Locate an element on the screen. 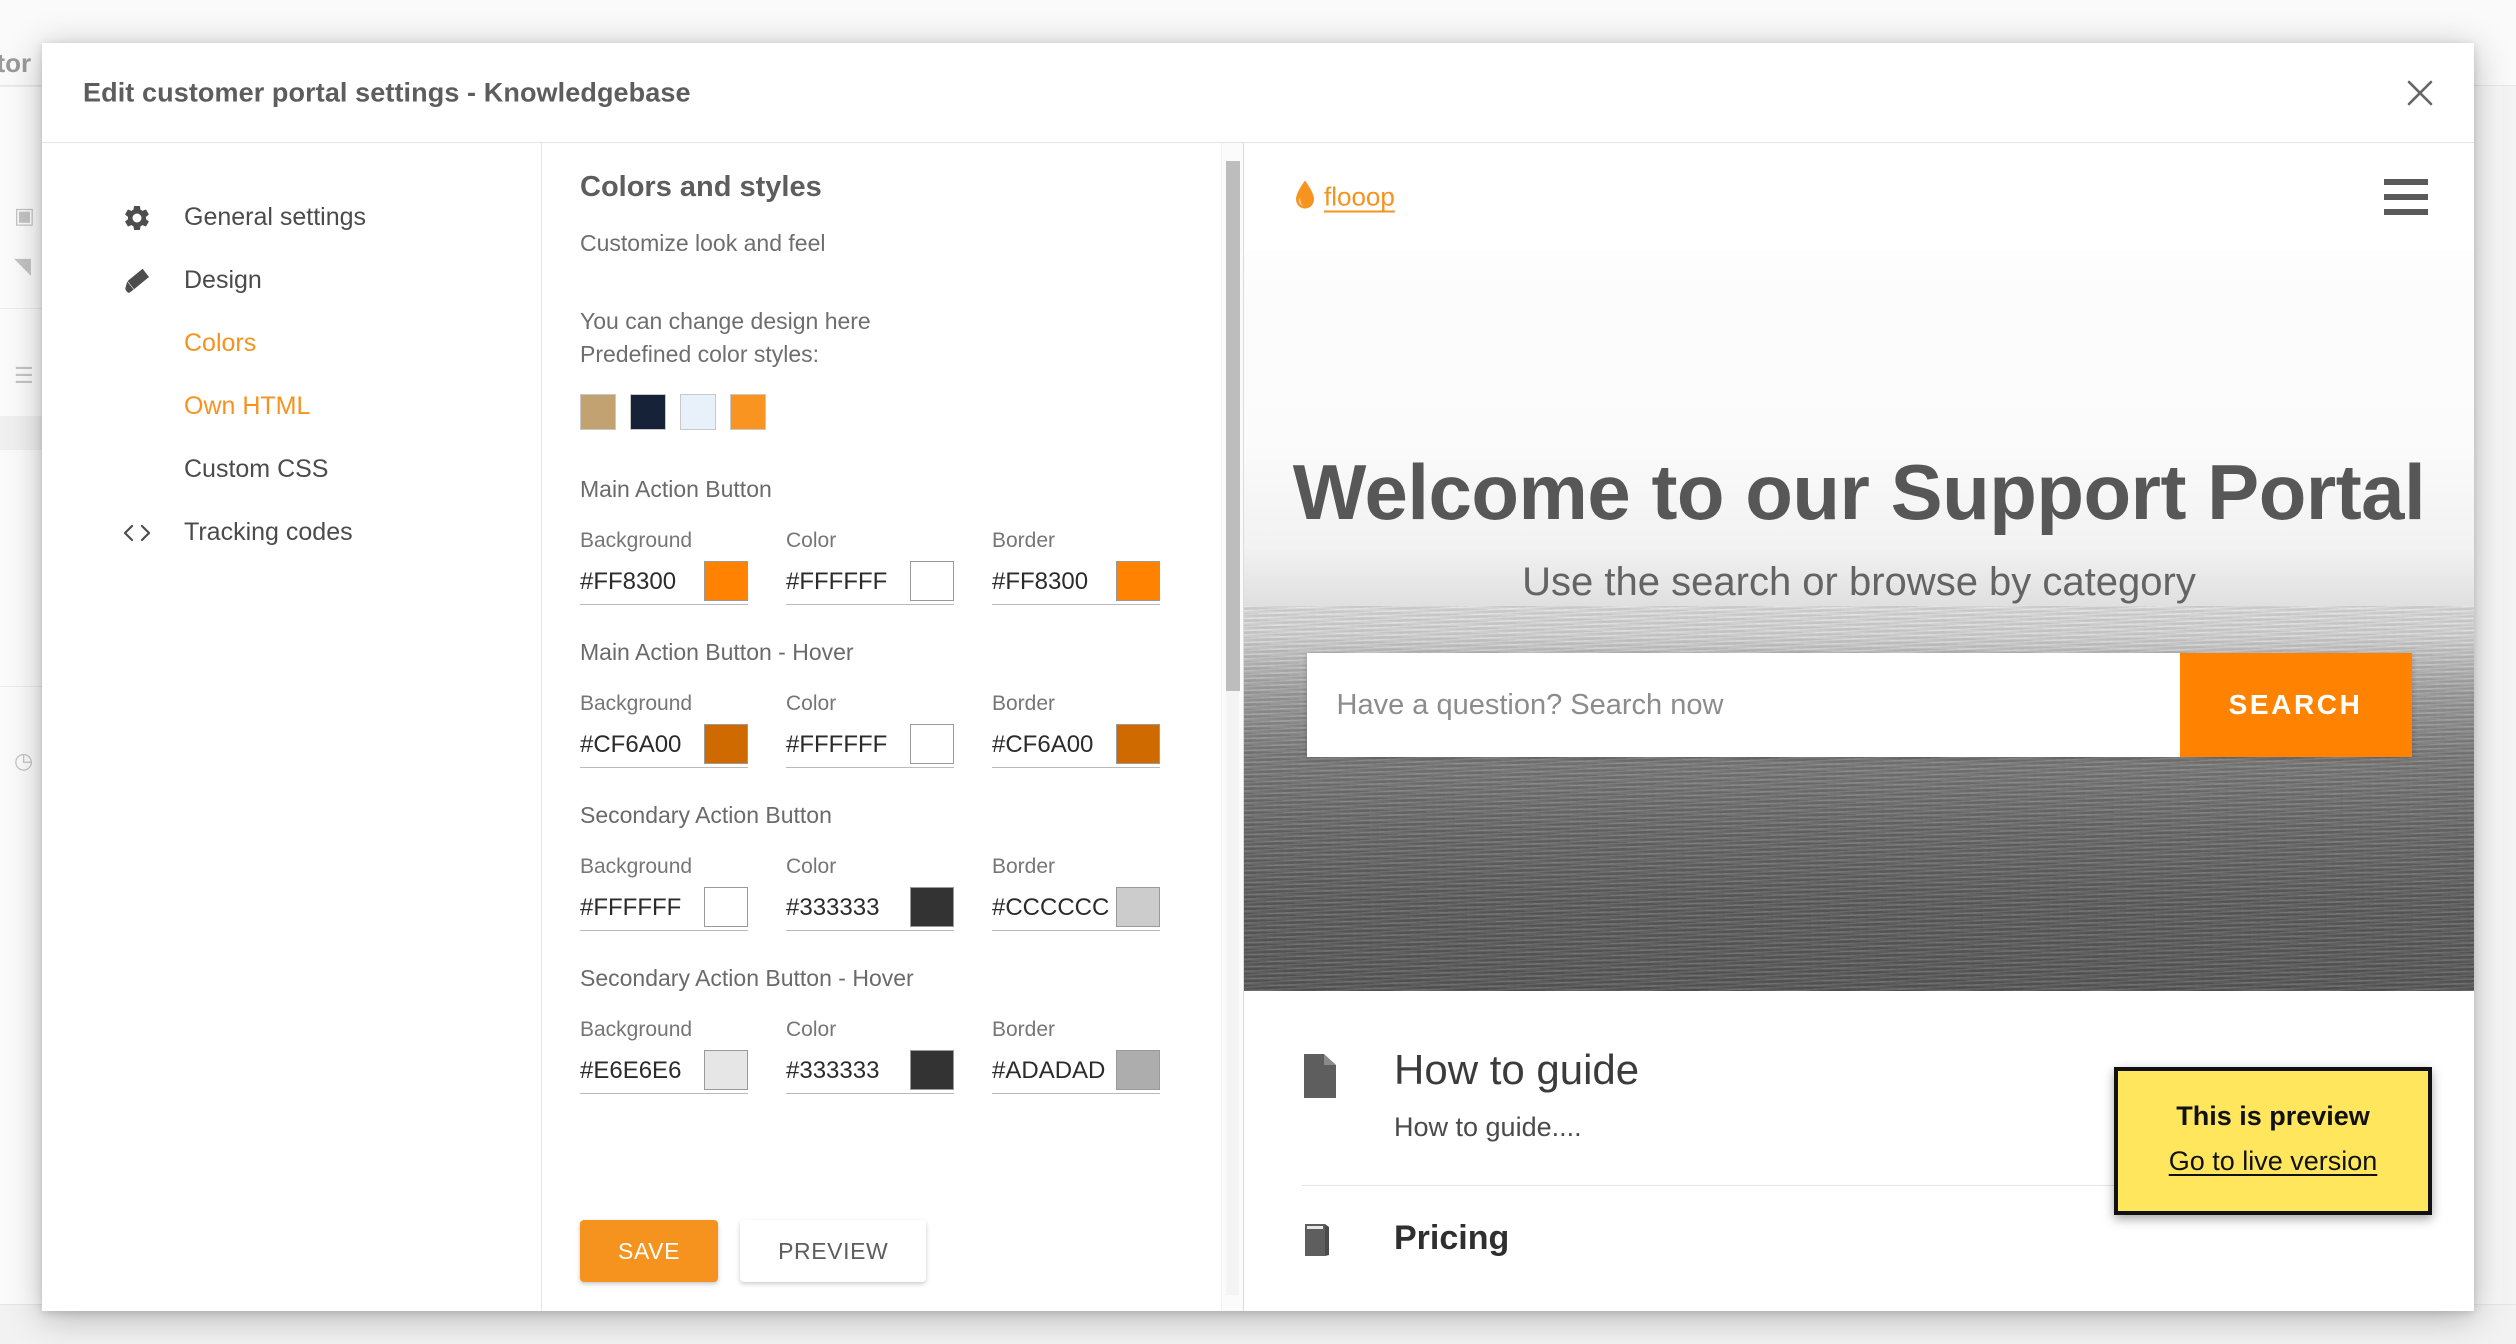  sidebar-item-own-html: Own HTML is located at coordinates (291, 406).